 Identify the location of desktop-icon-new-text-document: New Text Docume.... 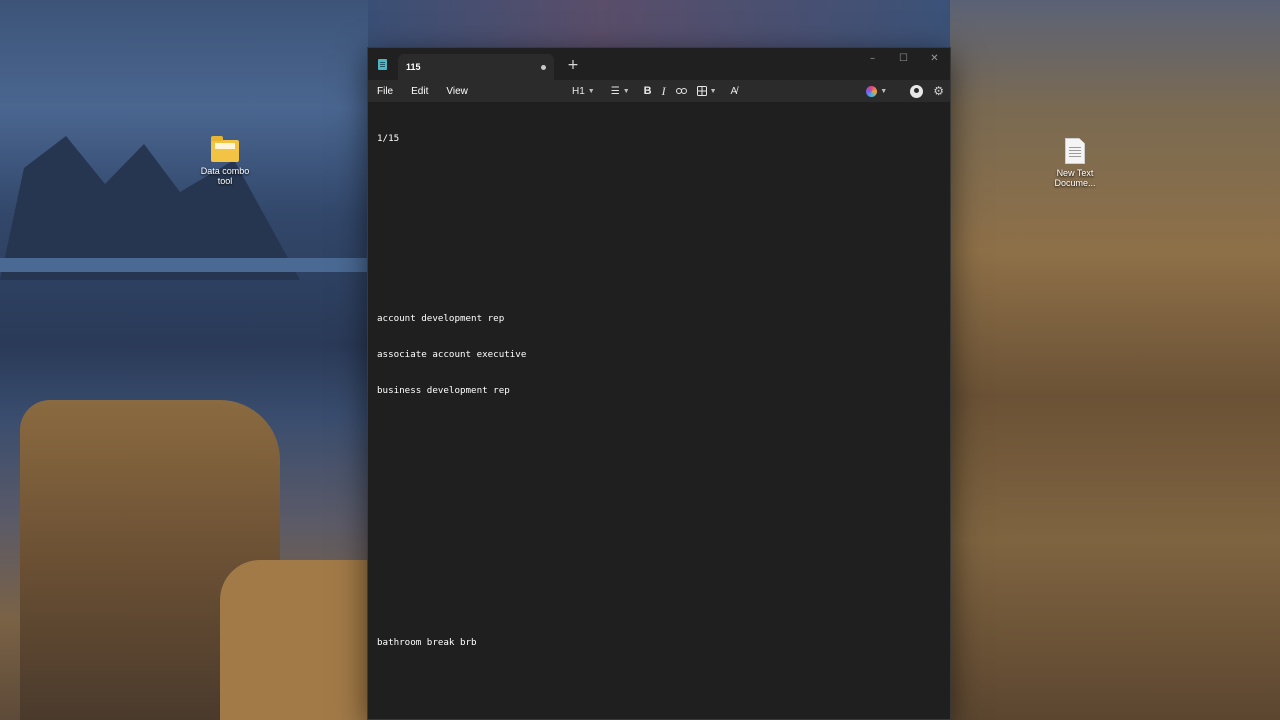
(1075, 163).